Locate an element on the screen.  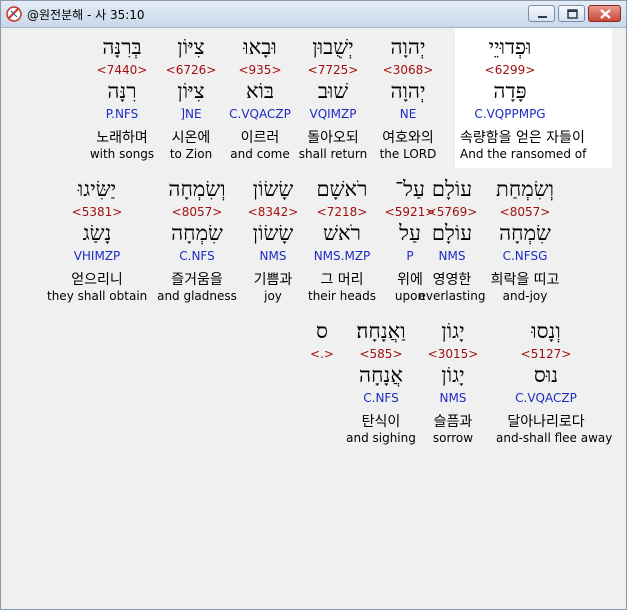
bible-app-icon is located at coordinates (14, 14).